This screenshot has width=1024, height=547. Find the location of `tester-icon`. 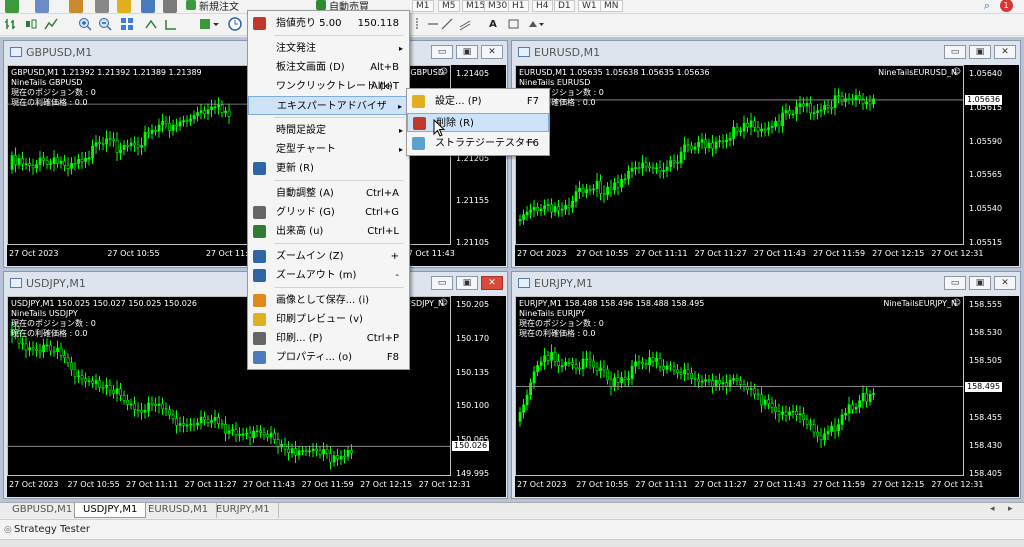

tester-icon is located at coordinates (170, 6).